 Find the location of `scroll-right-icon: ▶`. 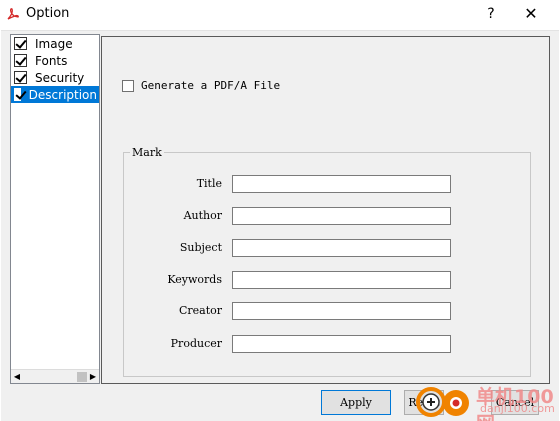

scroll-right-icon: ▶ is located at coordinates (93, 377).